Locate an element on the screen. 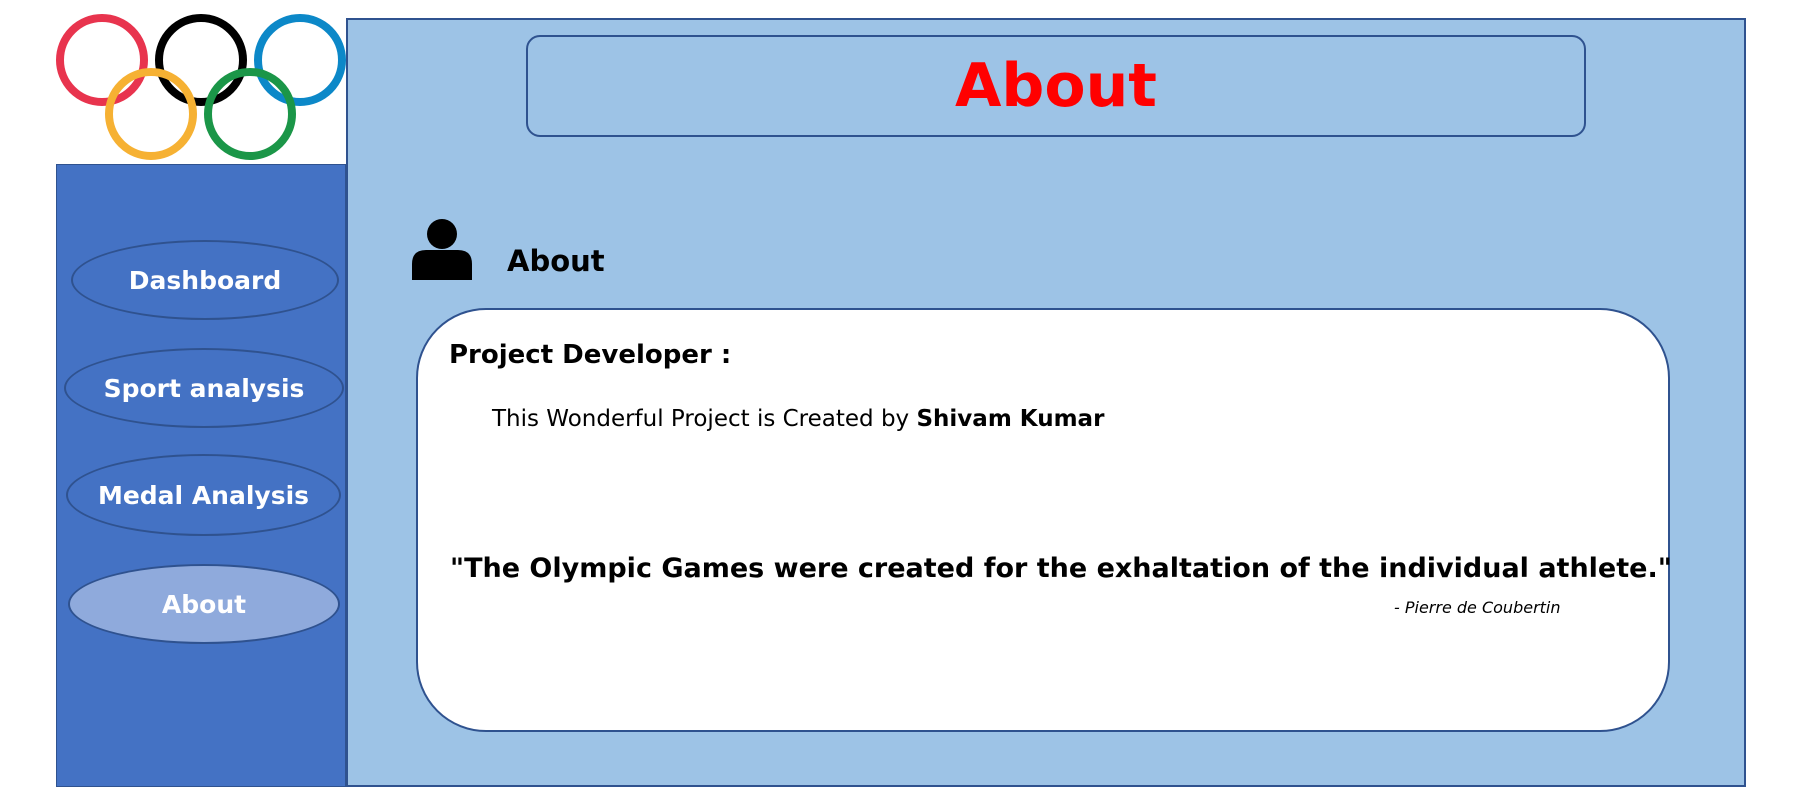 The image size is (1801, 812). user-icon is located at coordinates (442, 249).